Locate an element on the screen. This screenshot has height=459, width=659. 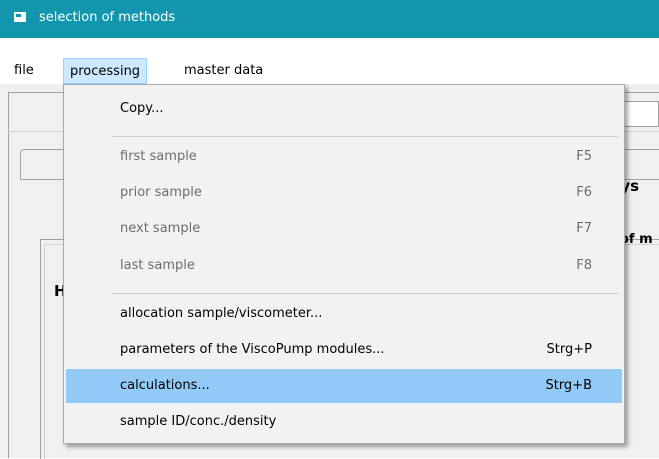
menu-item-shortcut: Strg+B is located at coordinates (568, 385).